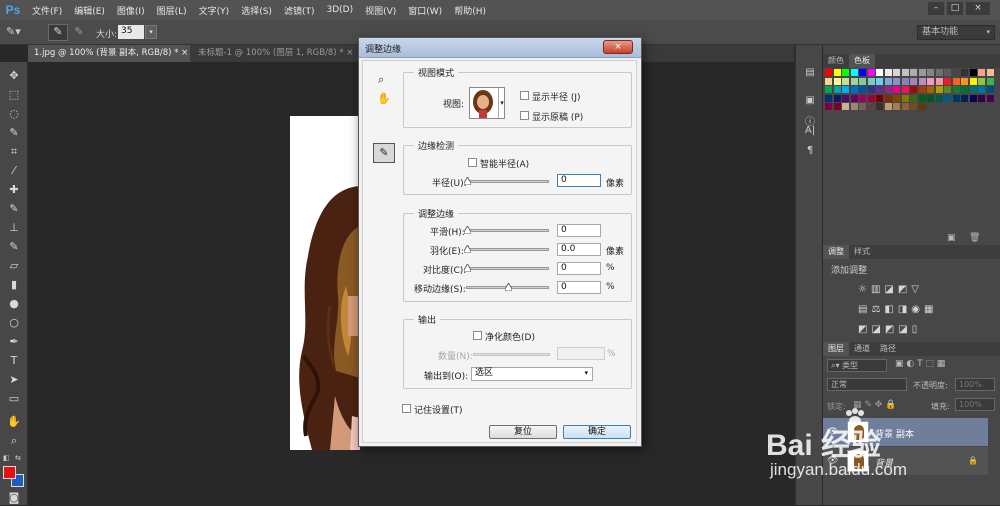 This screenshot has width=1000, height=506. I want to click on document-canvas, so click(325, 283).